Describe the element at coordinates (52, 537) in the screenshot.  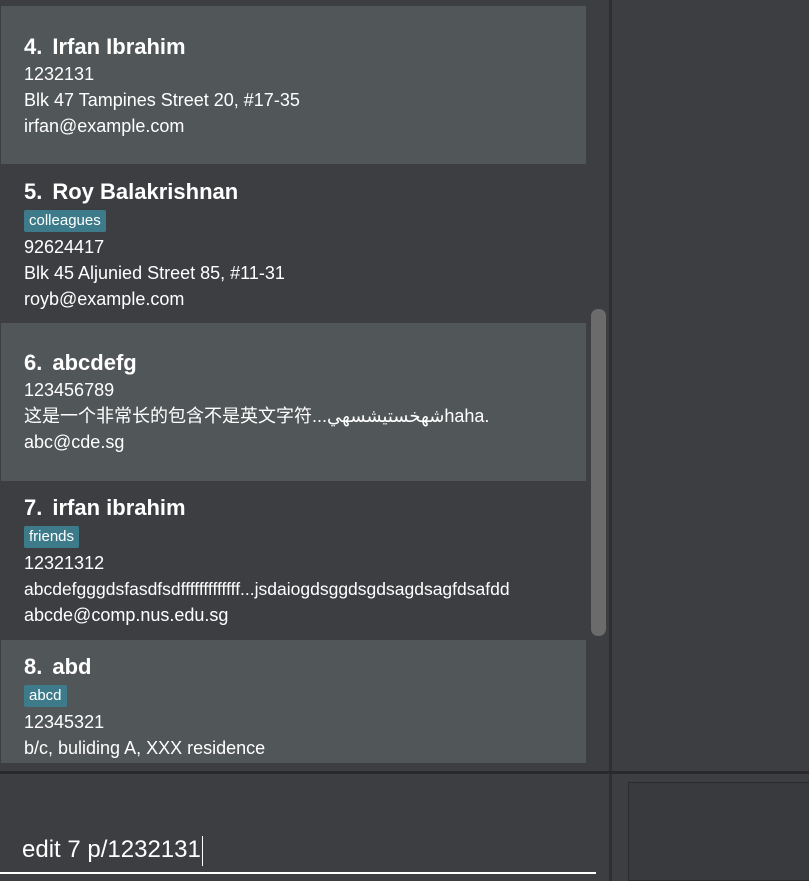
I see `tag-badge: friends` at that location.